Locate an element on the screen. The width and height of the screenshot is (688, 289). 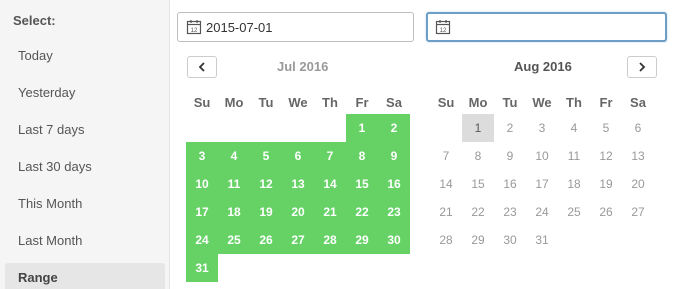
end-date-input: 12 is located at coordinates (546, 27).